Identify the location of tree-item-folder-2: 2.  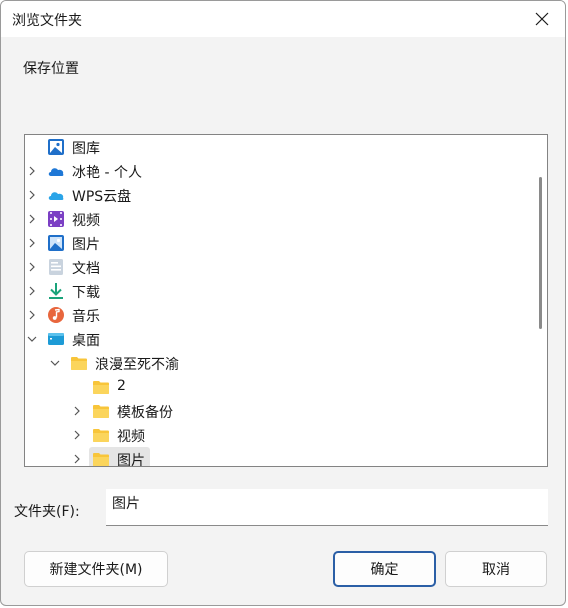
(279, 387).